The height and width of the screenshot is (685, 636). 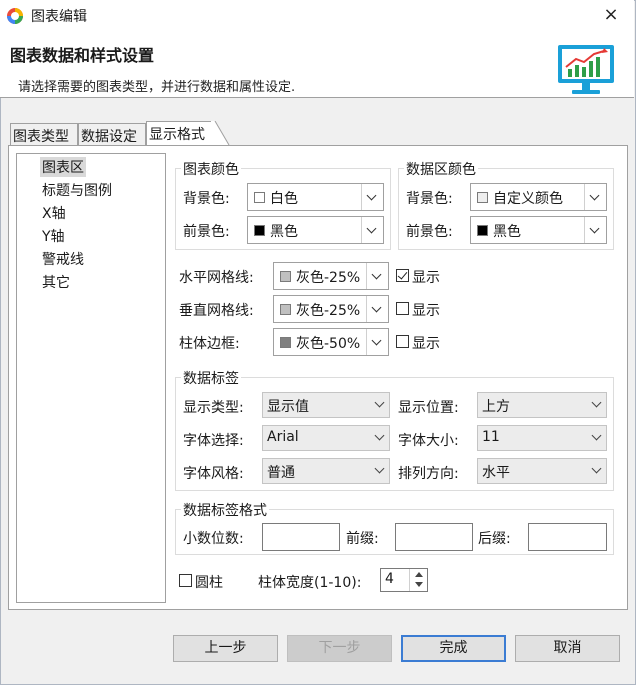 I want to click on chart-monitor-icon, so click(x=586, y=69).